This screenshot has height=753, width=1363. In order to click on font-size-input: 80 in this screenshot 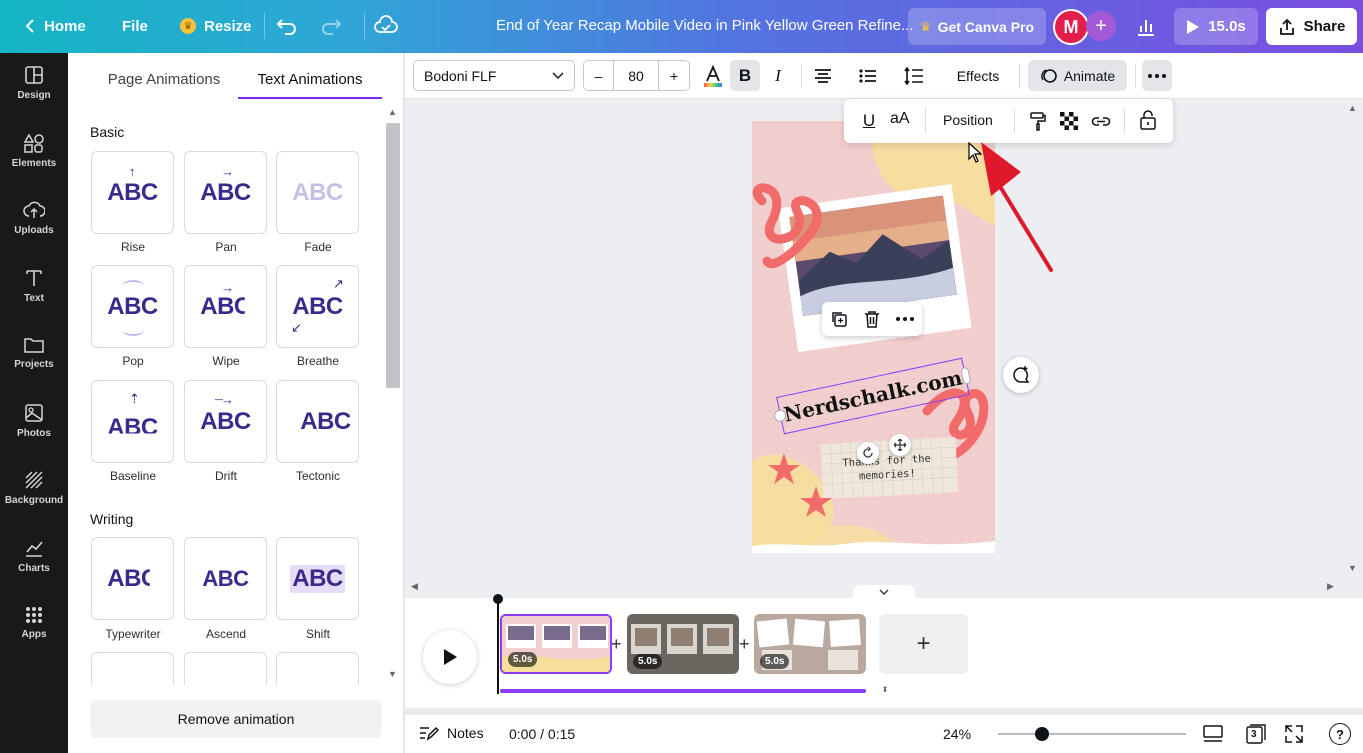, I will do `click(636, 75)`.